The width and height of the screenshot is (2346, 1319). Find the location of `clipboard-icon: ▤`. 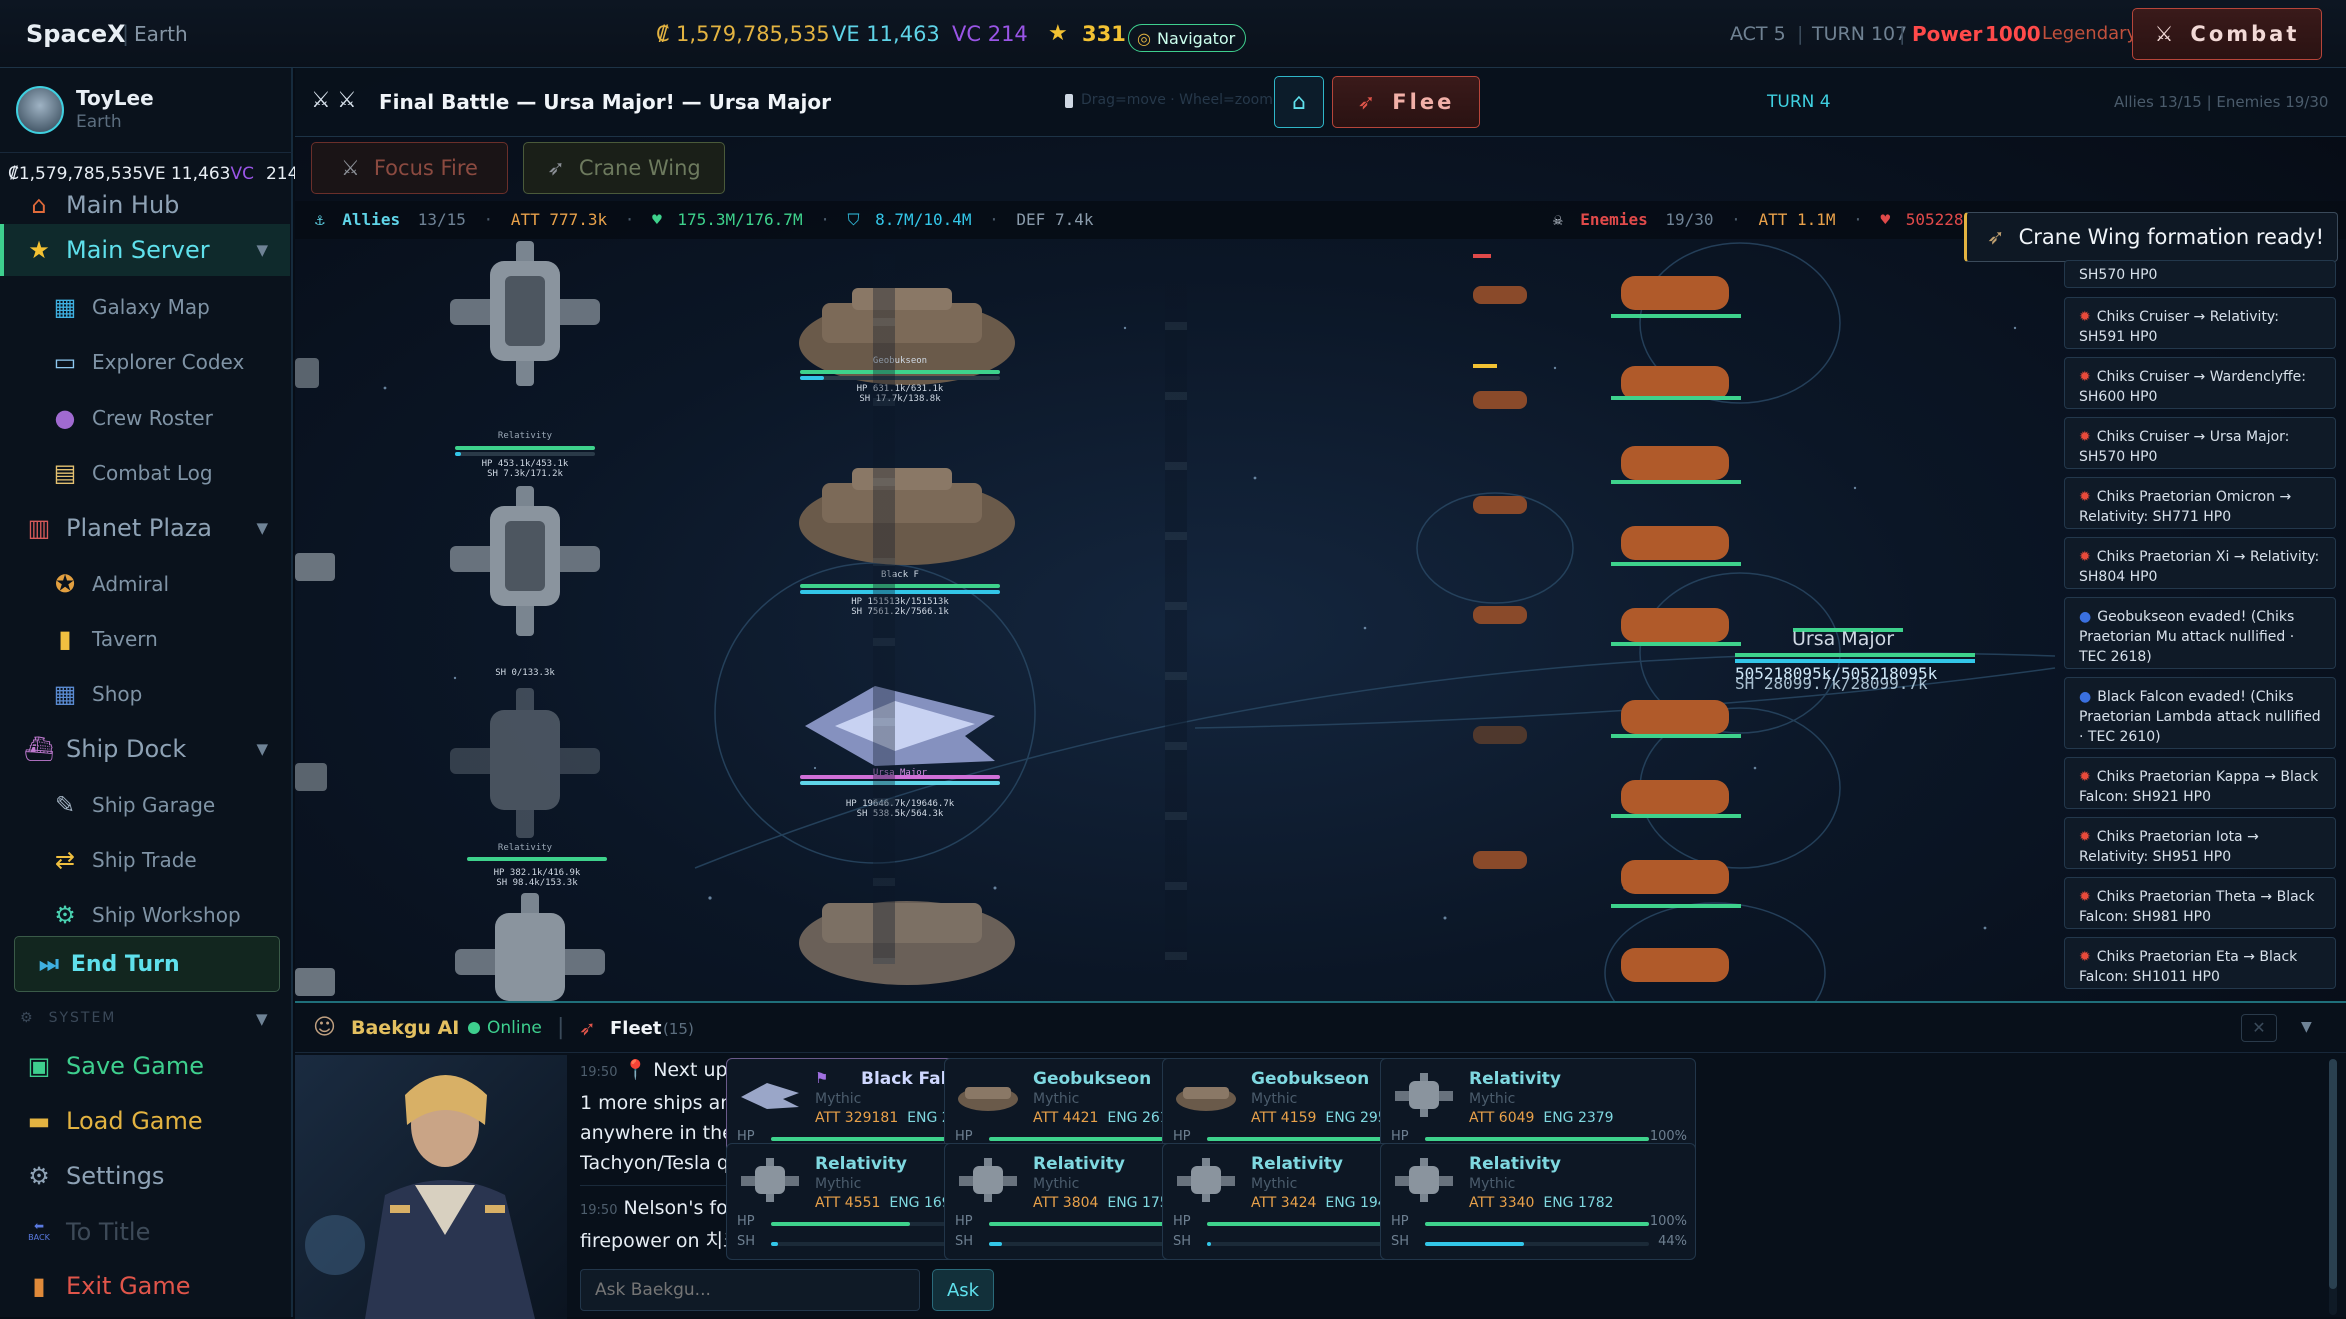

clipboard-icon: ▤ is located at coordinates (65, 473).